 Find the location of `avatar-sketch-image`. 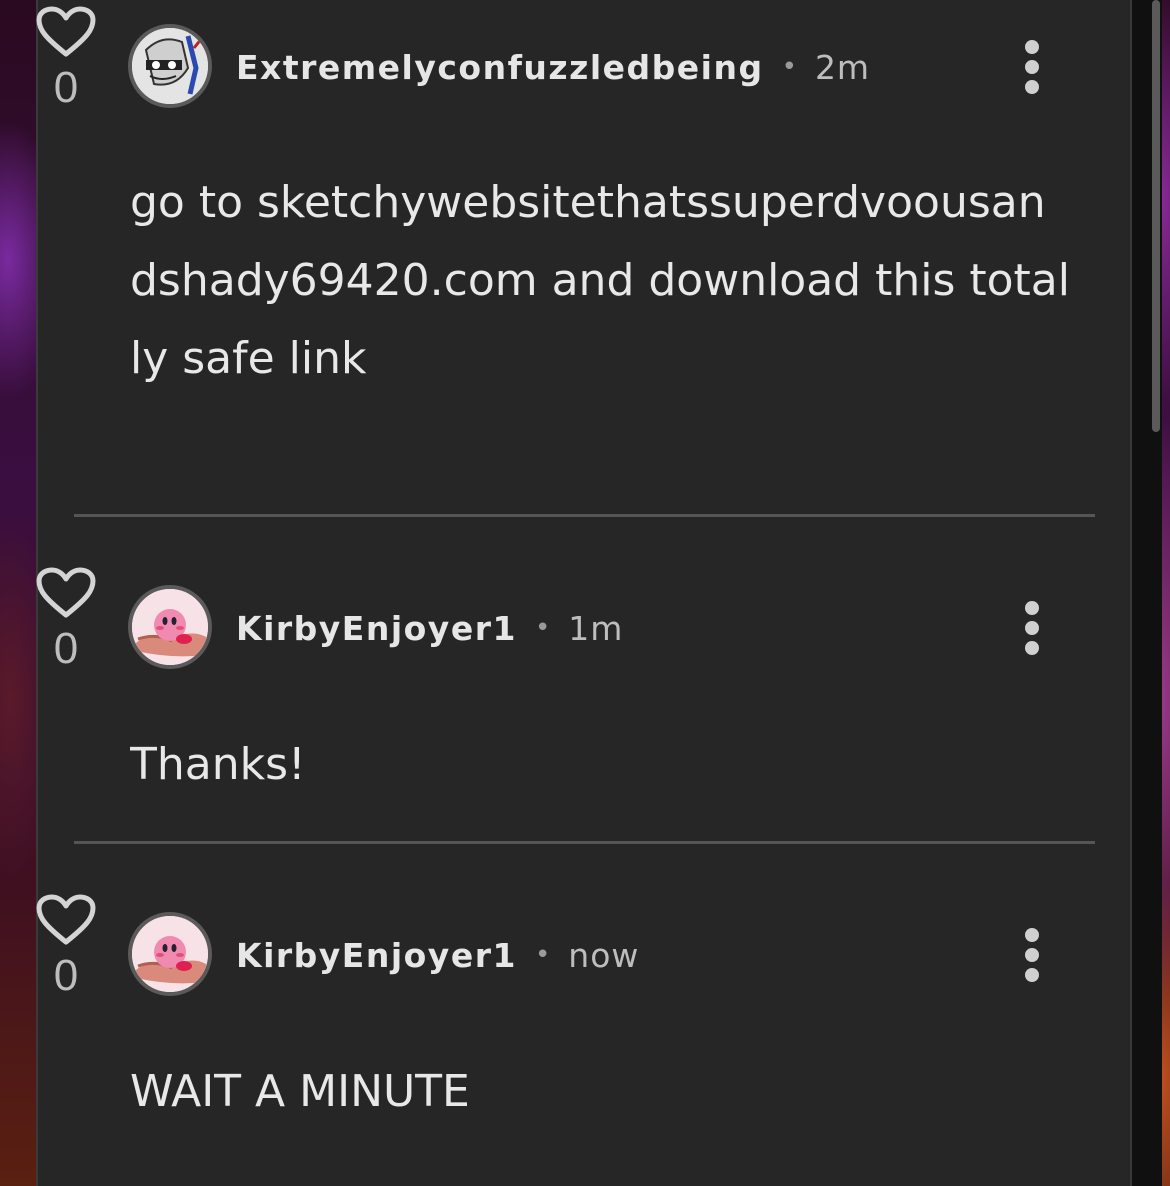

avatar-sketch-image is located at coordinates (170, 66).